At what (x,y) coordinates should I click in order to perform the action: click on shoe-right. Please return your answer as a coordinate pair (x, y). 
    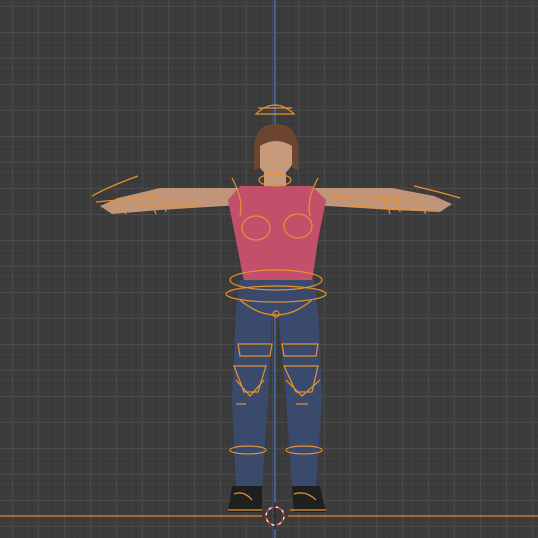
    Looking at the image, I should click on (309, 499).